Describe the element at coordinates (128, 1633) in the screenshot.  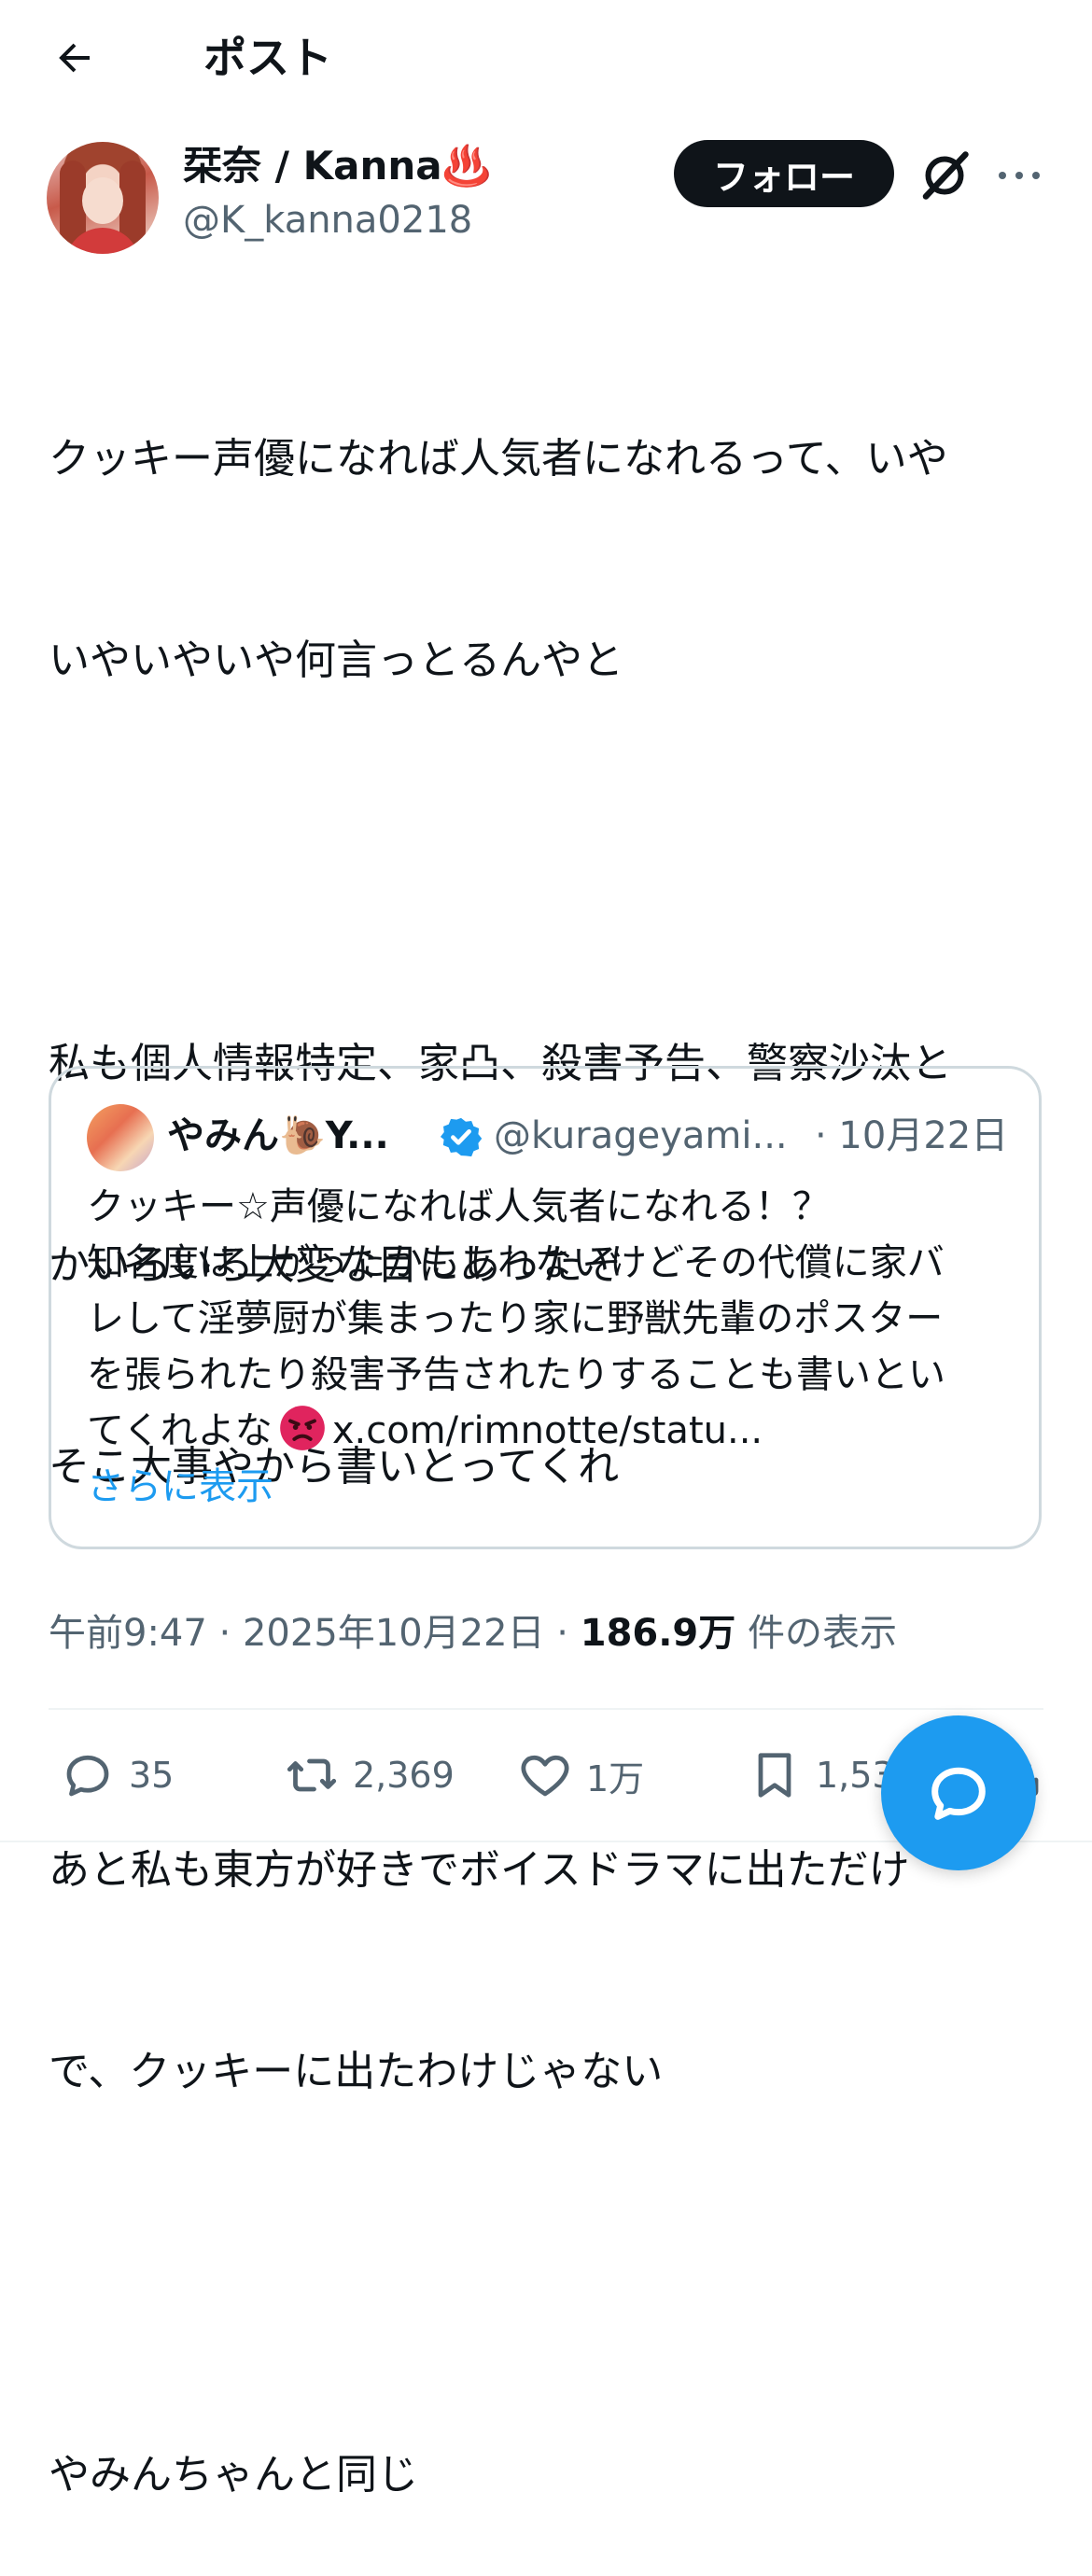
I see `post-time: 午前9:47` at that location.